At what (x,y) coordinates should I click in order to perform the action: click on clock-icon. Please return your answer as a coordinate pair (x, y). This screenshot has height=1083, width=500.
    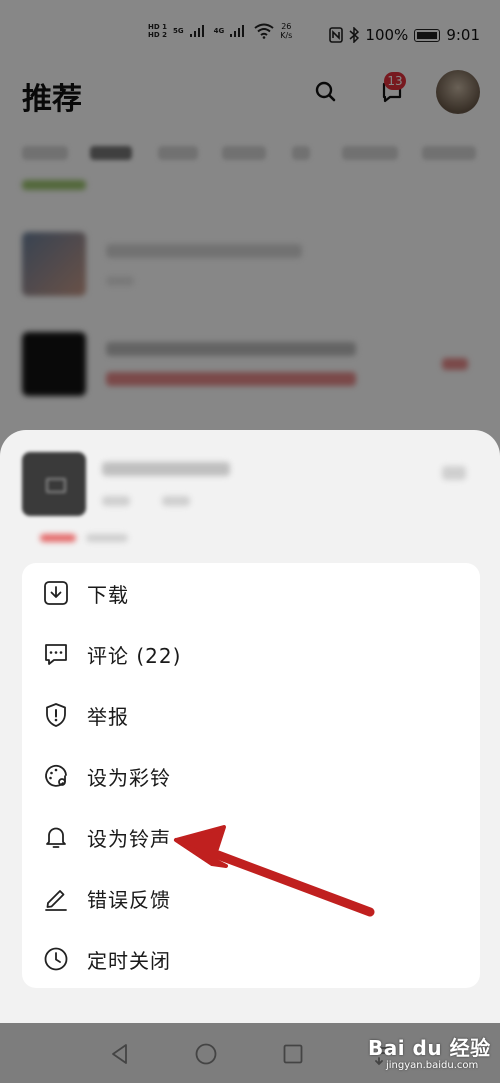
    Looking at the image, I should click on (56, 959).